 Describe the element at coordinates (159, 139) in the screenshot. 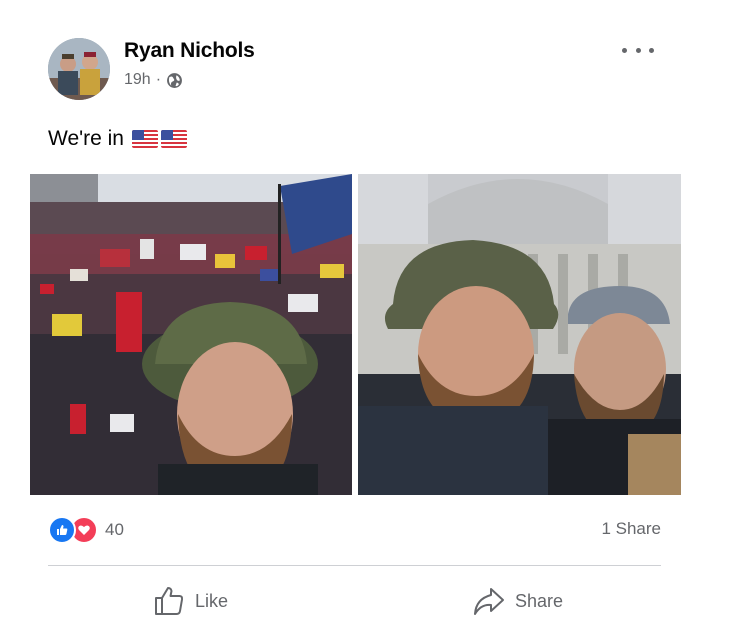

I see `caption-emojis` at that location.